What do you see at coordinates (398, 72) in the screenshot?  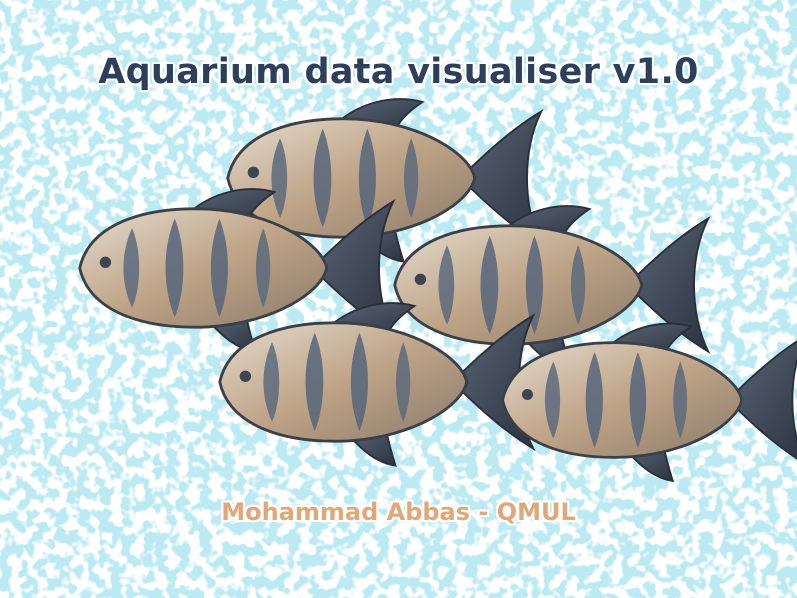 I see `app-title: Aquarium data visualiser v1.0` at bounding box center [398, 72].